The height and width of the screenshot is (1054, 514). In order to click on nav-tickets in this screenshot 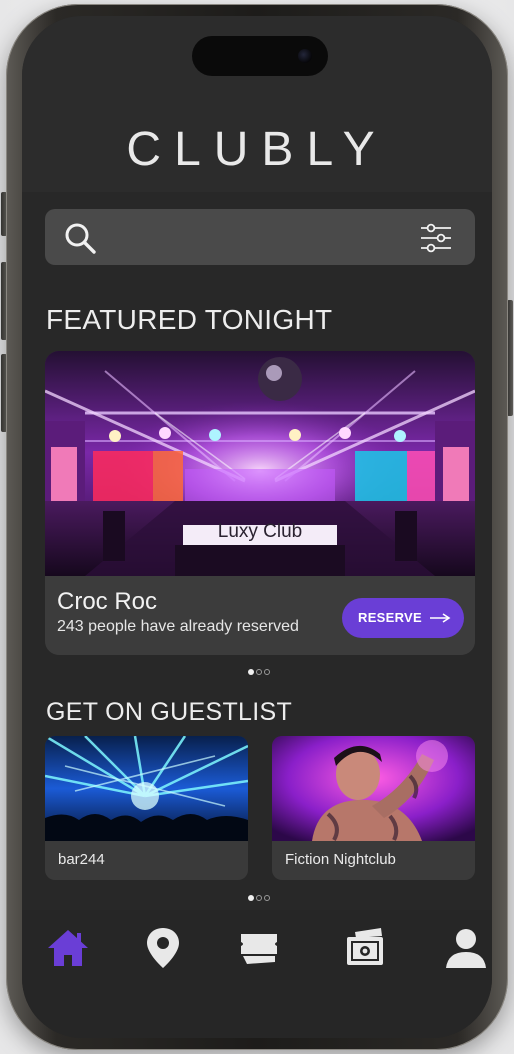, I will do `click(259, 948)`.